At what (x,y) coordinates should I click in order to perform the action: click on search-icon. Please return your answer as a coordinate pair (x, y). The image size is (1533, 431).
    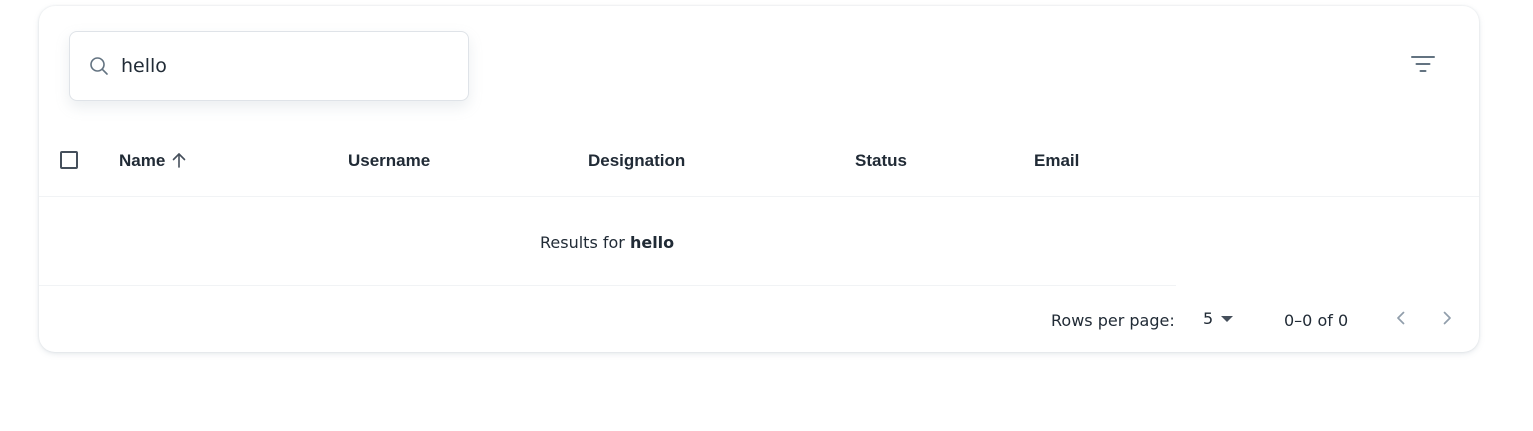
    Looking at the image, I should click on (99, 66).